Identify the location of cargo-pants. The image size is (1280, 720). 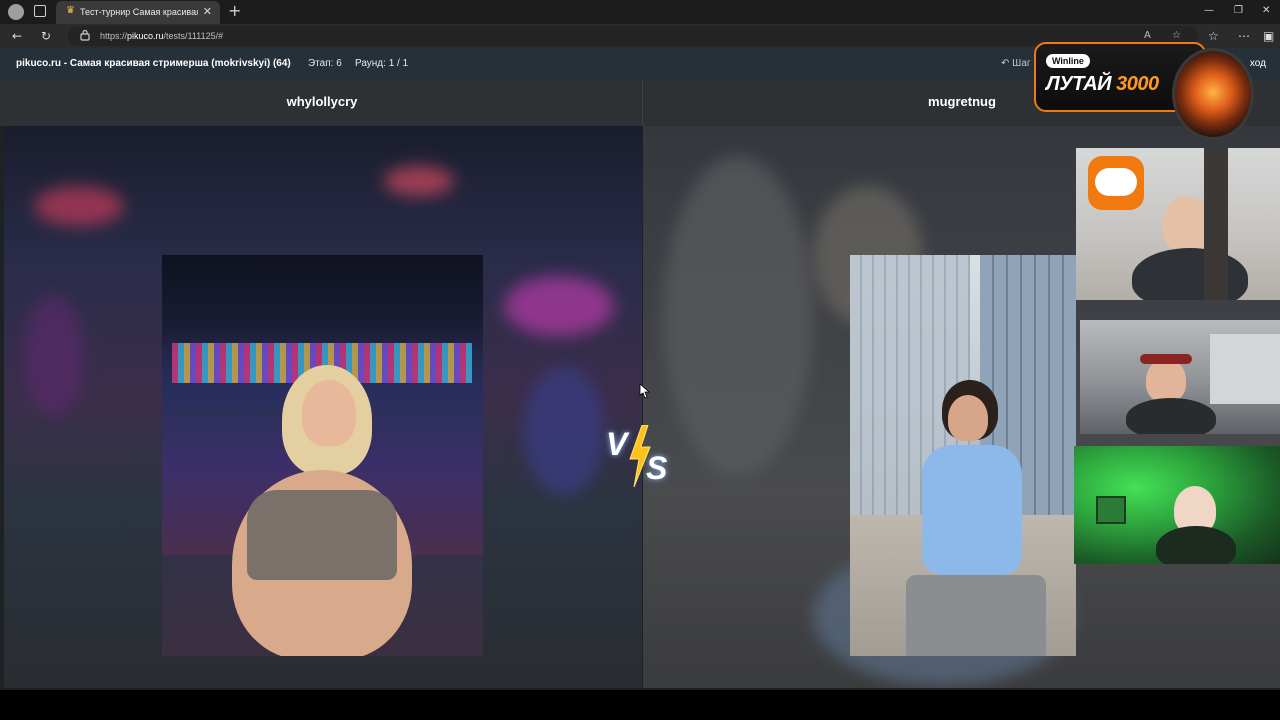
(976, 615).